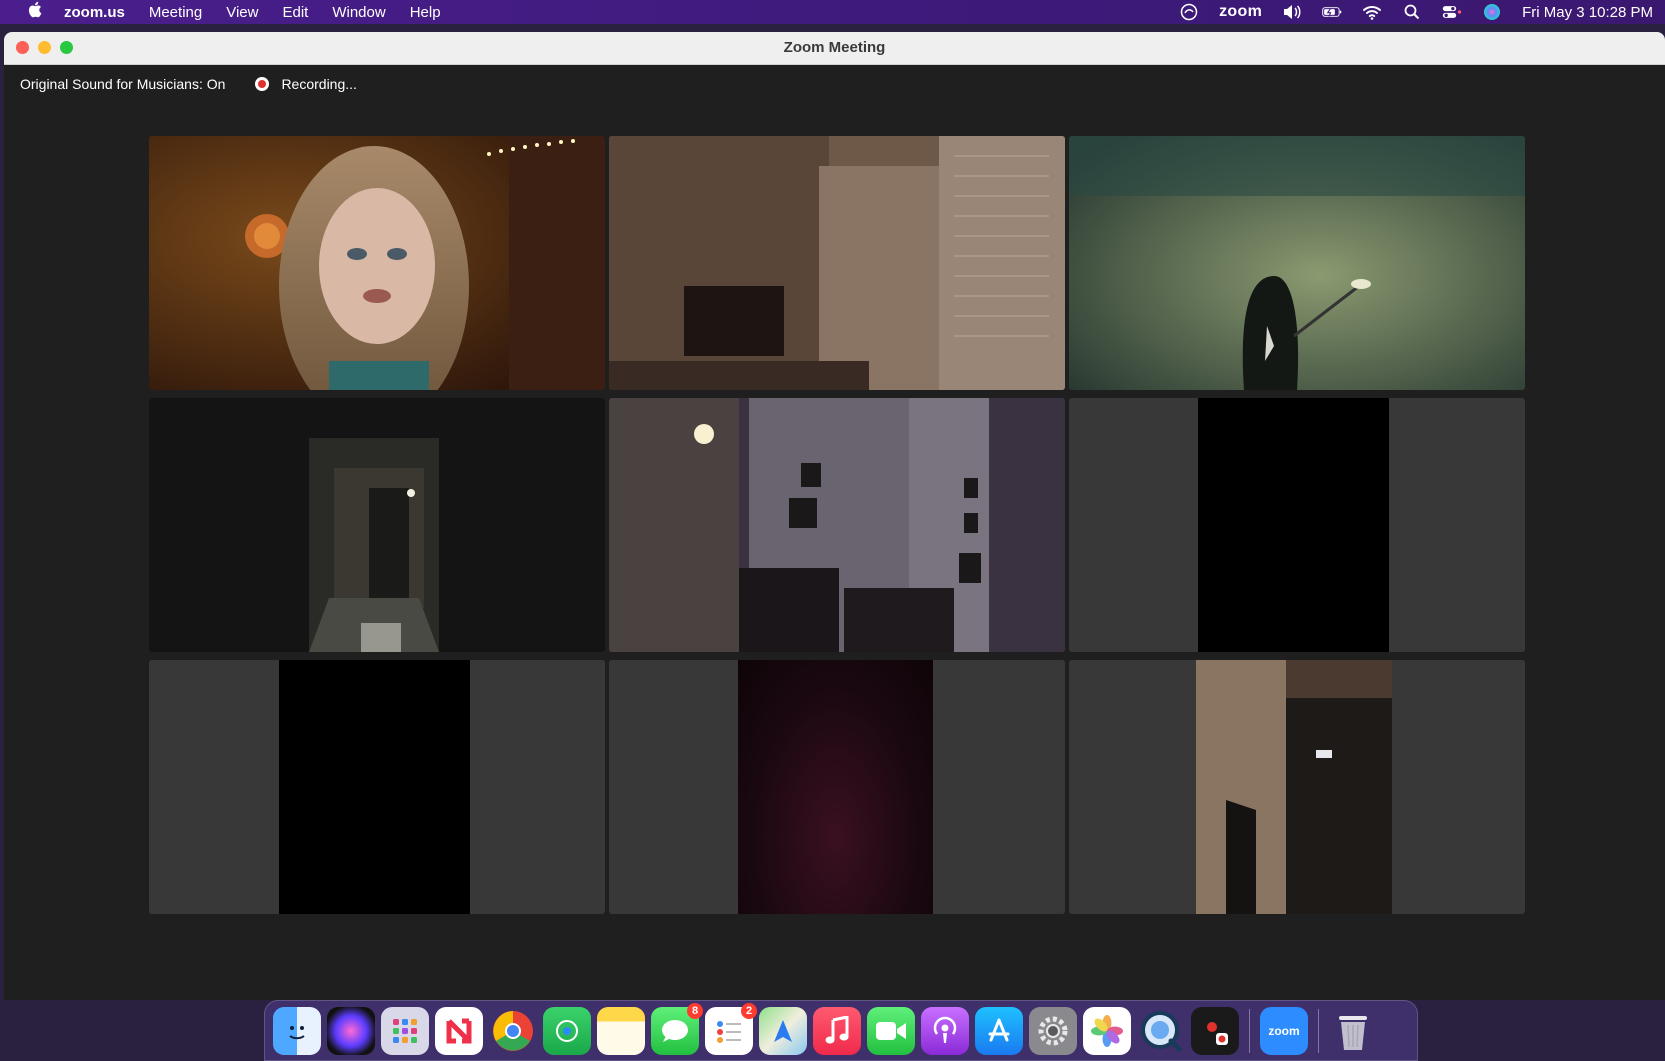 The image size is (1665, 1061). Describe the element at coordinates (425, 12) in the screenshot. I see `menu-help: Help` at that location.